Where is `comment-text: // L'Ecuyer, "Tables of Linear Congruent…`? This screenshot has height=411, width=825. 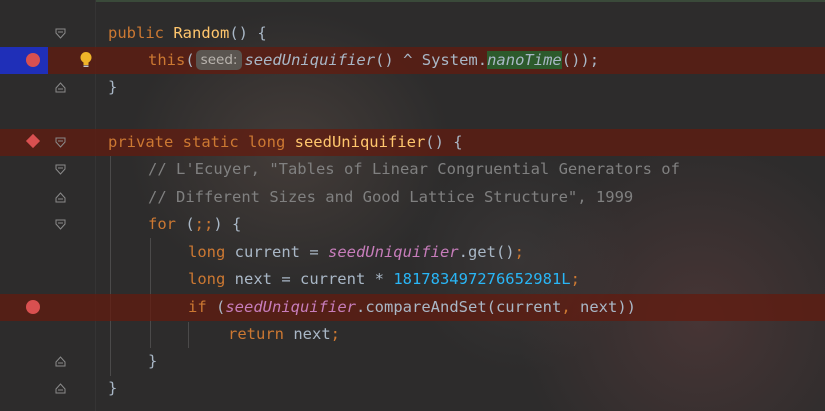 comment-text: // L'Ecuyer, "Tables of Linear Congruent… is located at coordinates (414, 169).